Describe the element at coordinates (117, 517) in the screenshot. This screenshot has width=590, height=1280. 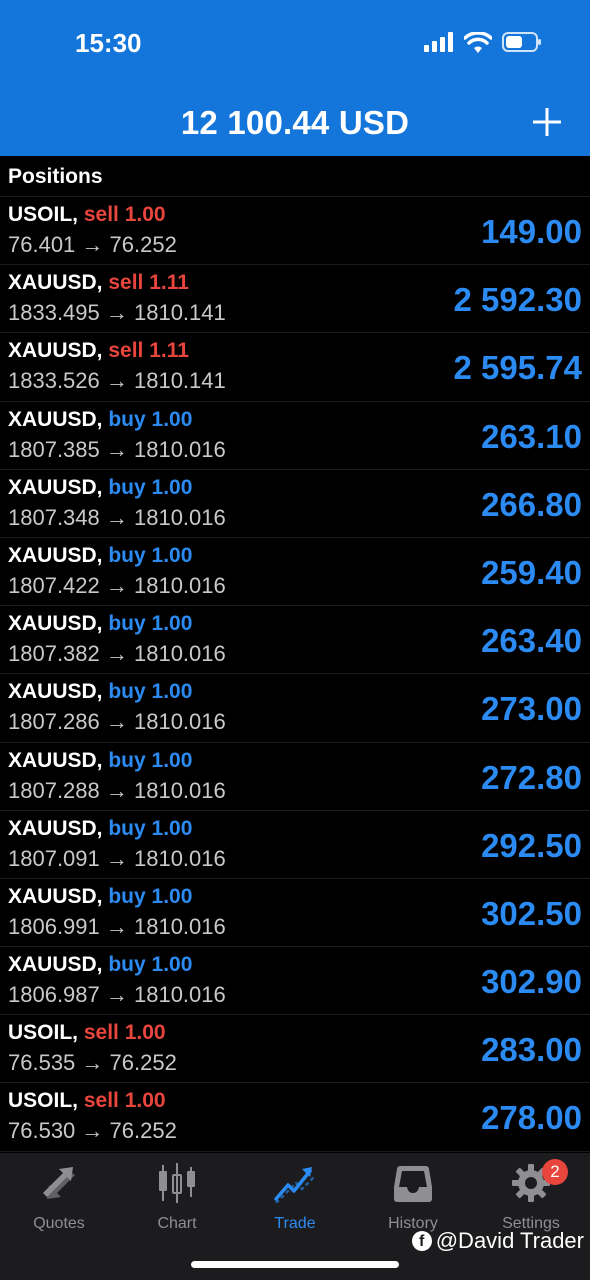
I see `position-prices: 1807.348 → 1810.016` at that location.